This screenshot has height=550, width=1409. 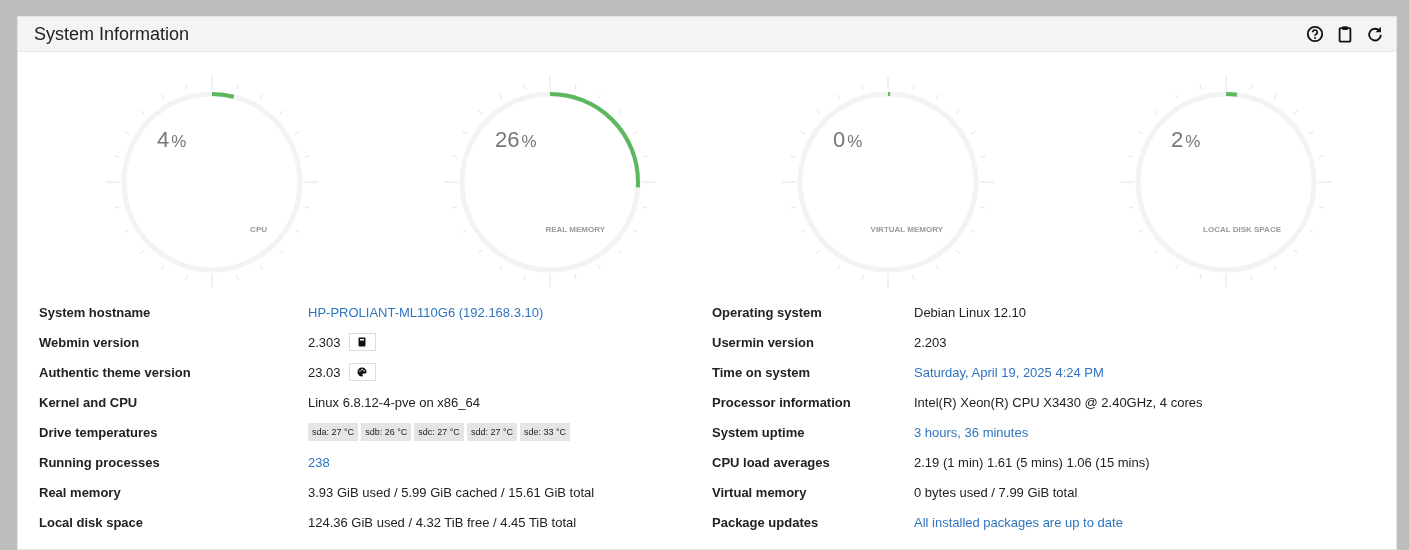 I want to click on gauge-percent: 26%, so click(x=516, y=139).